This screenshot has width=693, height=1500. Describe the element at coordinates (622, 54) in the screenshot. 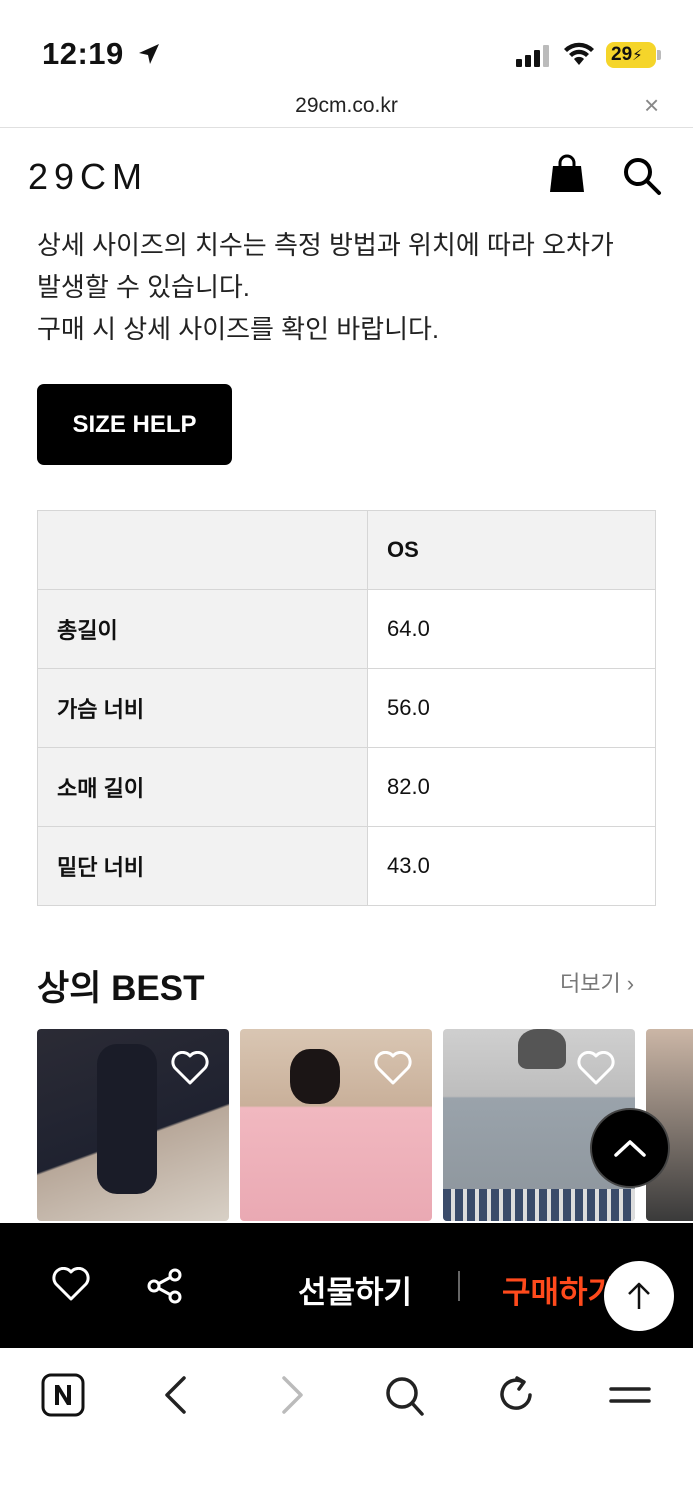

I see `battery-level: 29` at that location.